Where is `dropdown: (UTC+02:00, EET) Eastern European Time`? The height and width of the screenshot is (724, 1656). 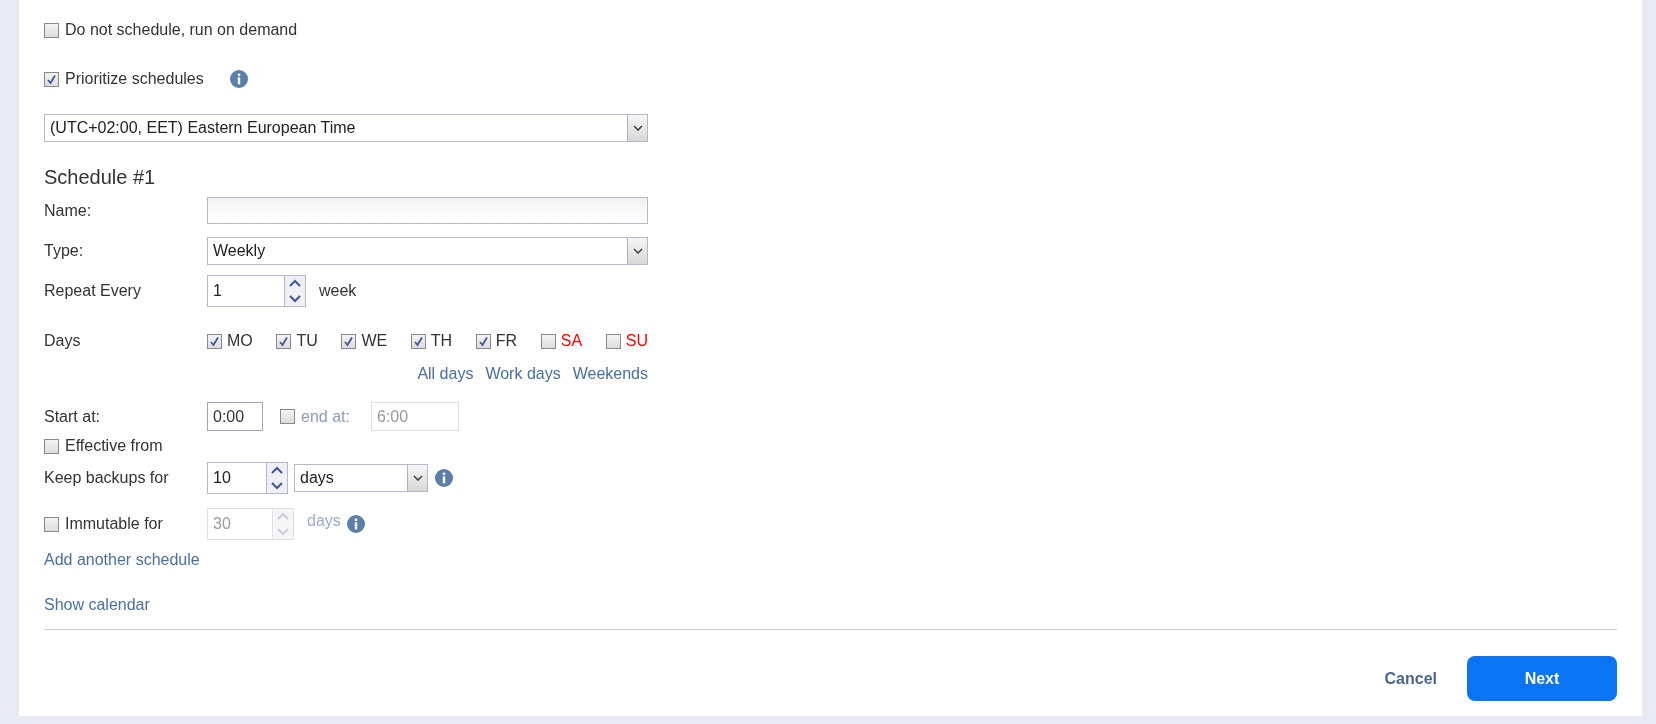
dropdown: (UTC+02:00, EET) Eastern European Time is located at coordinates (346, 128).